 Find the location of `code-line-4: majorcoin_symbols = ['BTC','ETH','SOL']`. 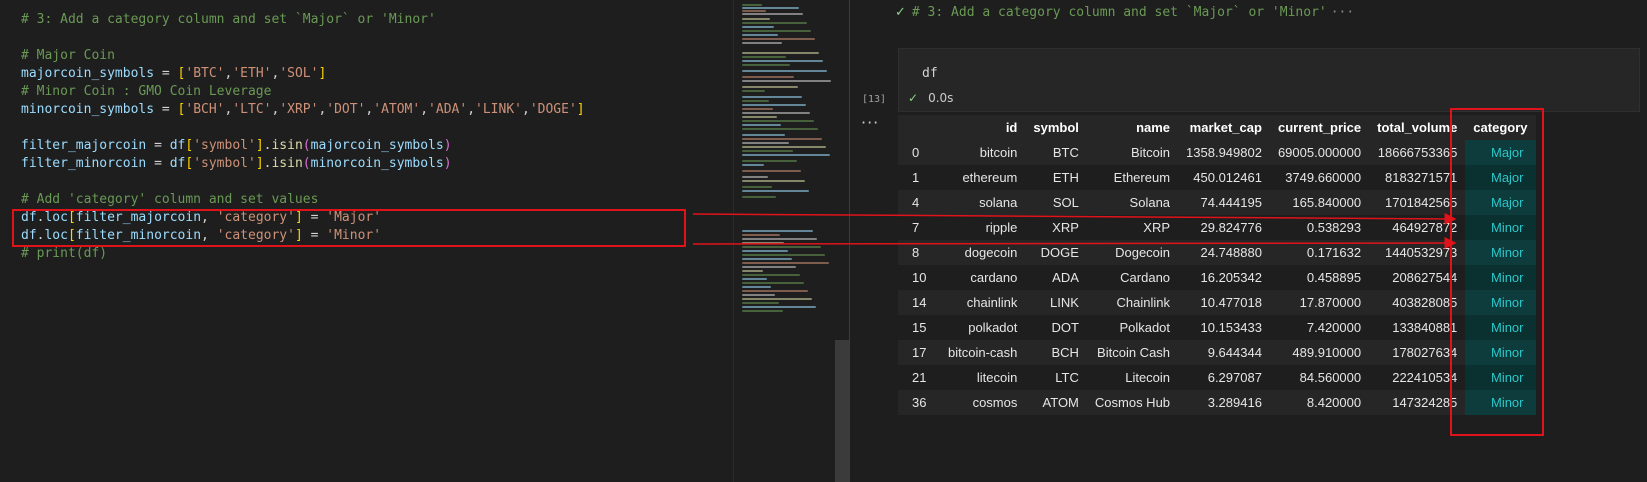

code-line-4: majorcoin_symbols = ['BTC','ETH','SOL'] is located at coordinates (173, 74).